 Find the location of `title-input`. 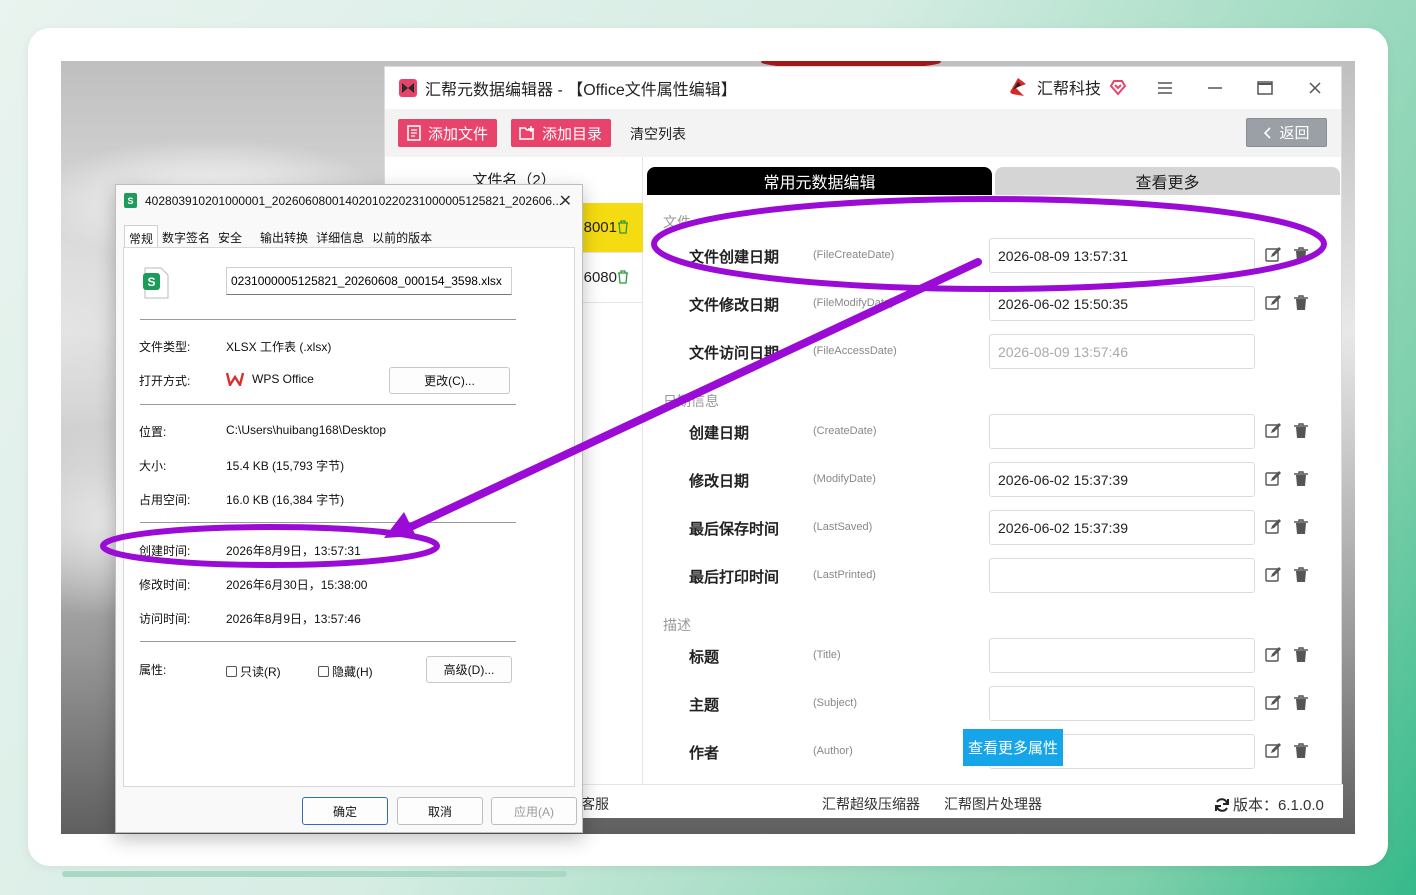

title-input is located at coordinates (1122, 655).